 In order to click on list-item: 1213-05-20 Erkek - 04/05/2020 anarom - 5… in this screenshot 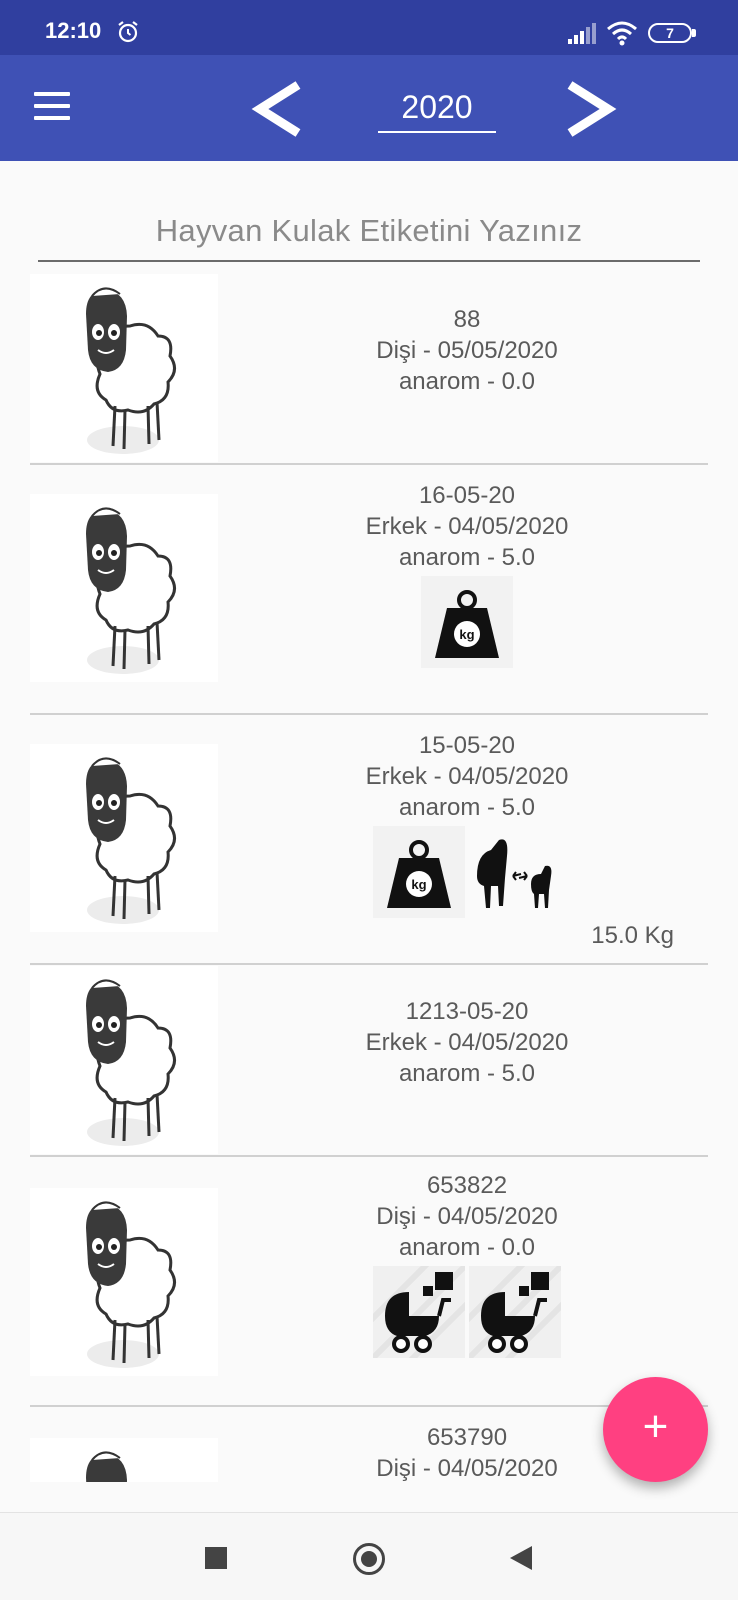, I will do `click(369, 1060)`.